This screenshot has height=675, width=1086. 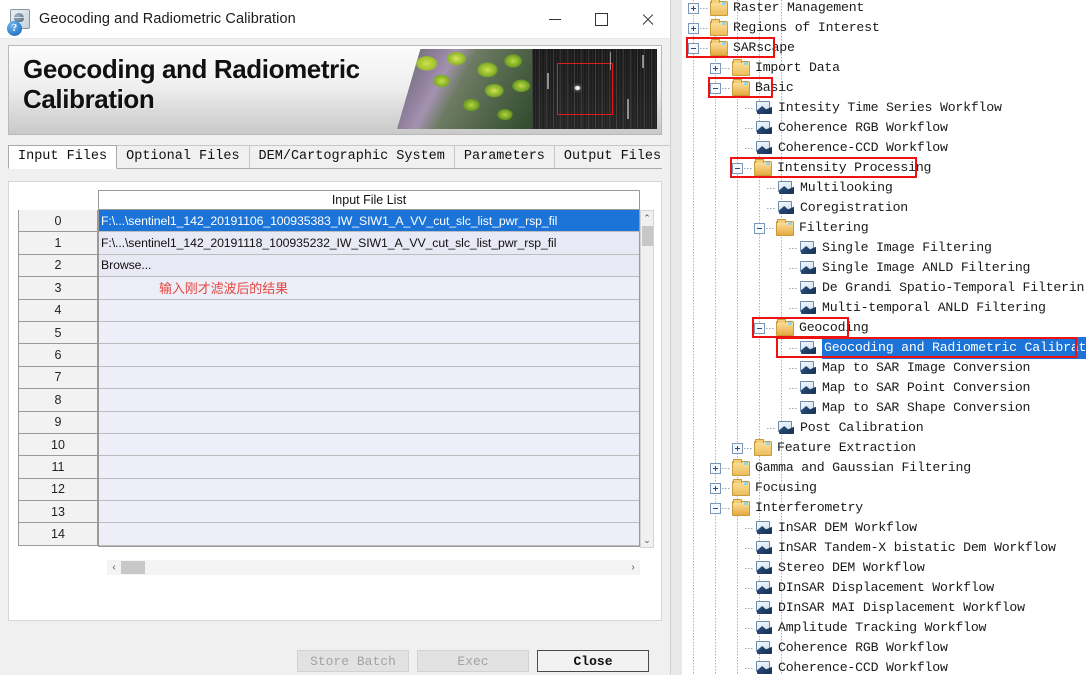 I want to click on tree-item-insar-dem-workflow: InSAR DEM Workflow, so click(x=884, y=528).